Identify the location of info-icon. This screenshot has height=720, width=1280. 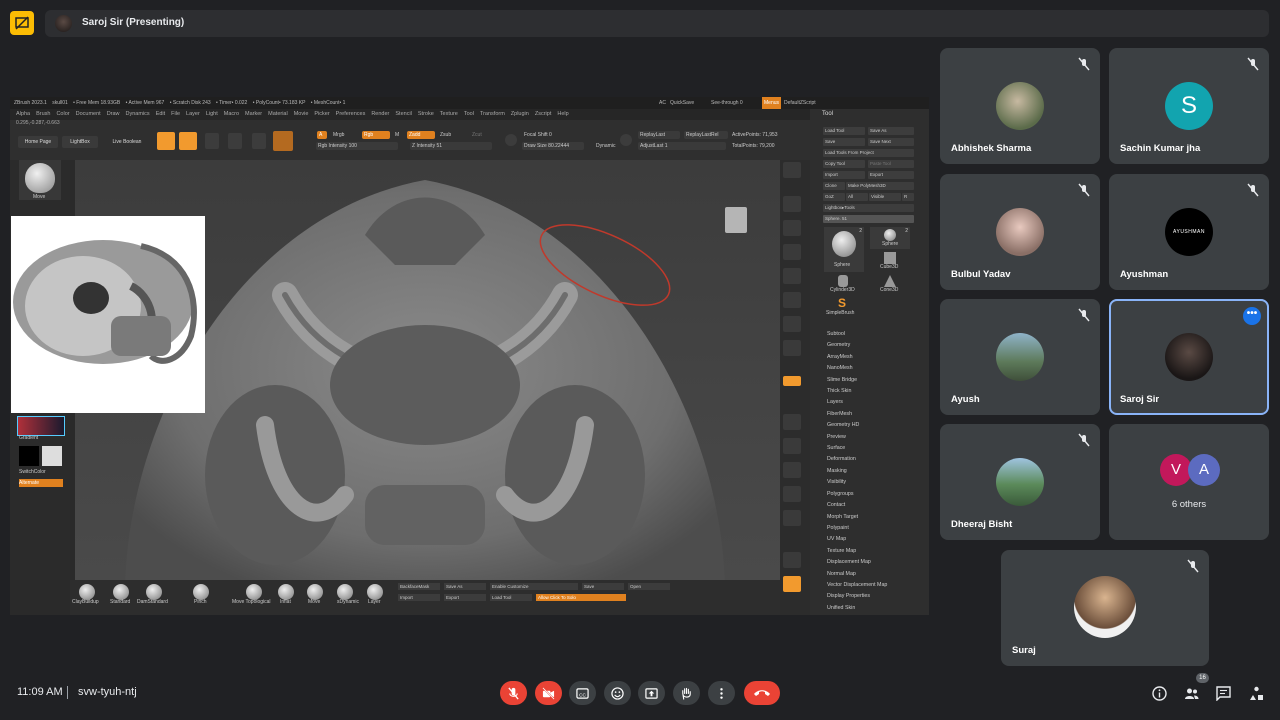
(1159, 693).